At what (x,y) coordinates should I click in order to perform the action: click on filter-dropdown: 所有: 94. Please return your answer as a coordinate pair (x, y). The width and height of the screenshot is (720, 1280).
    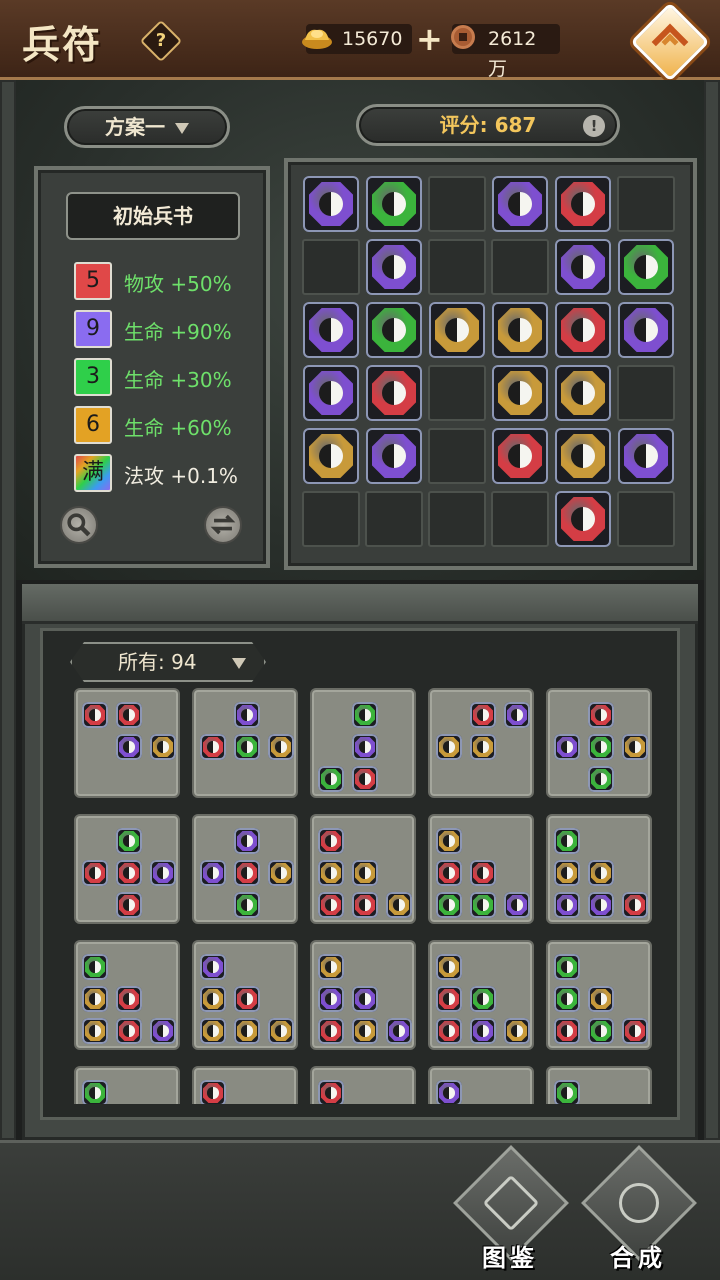
    Looking at the image, I should click on (168, 662).